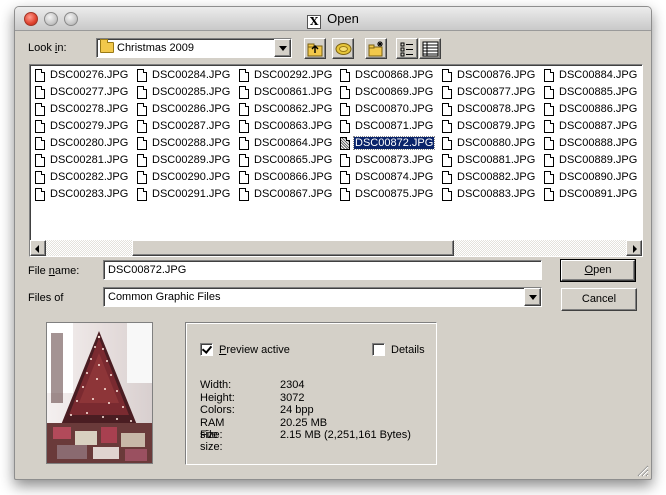  I want to click on file-item: DSC00874.JPG, so click(385, 177).